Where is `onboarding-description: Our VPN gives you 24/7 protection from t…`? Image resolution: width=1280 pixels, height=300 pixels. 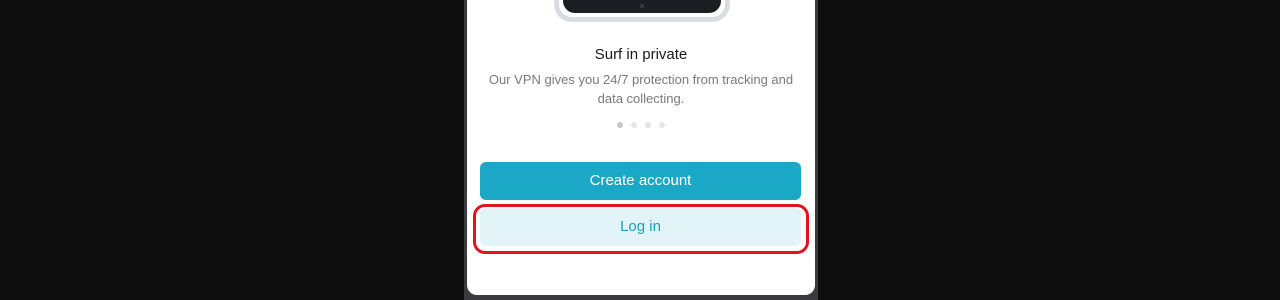 onboarding-description: Our VPN gives you 24/7 protection from t… is located at coordinates (641, 89).